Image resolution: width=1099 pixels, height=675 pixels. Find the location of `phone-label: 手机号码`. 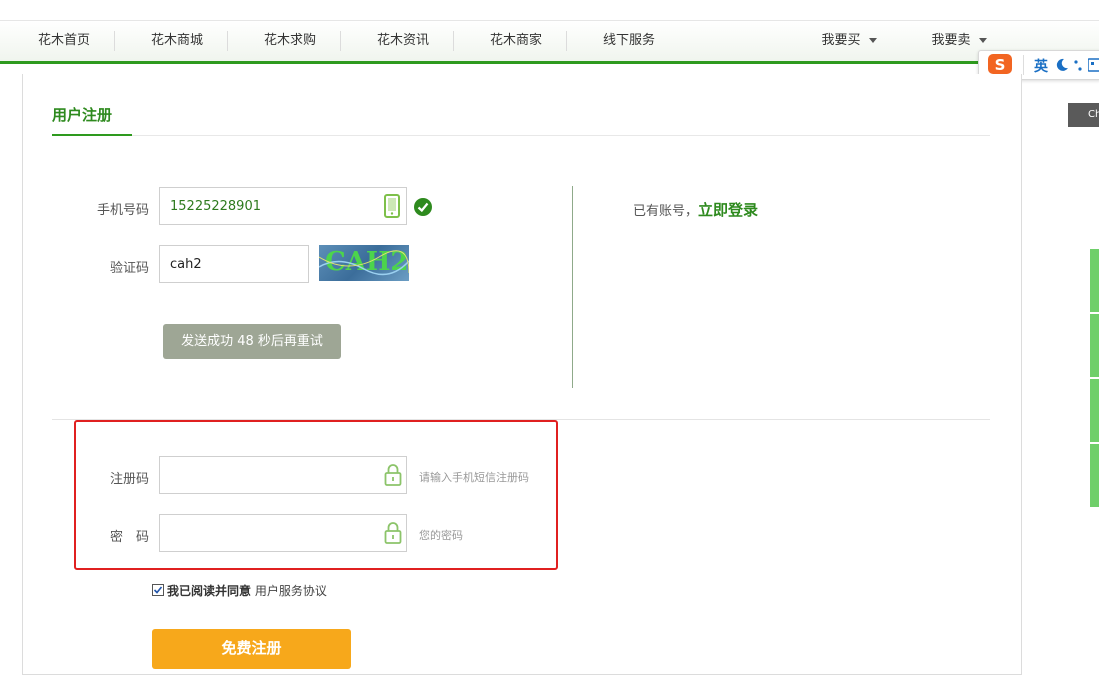

phone-label: 手机号码 is located at coordinates (122, 210).